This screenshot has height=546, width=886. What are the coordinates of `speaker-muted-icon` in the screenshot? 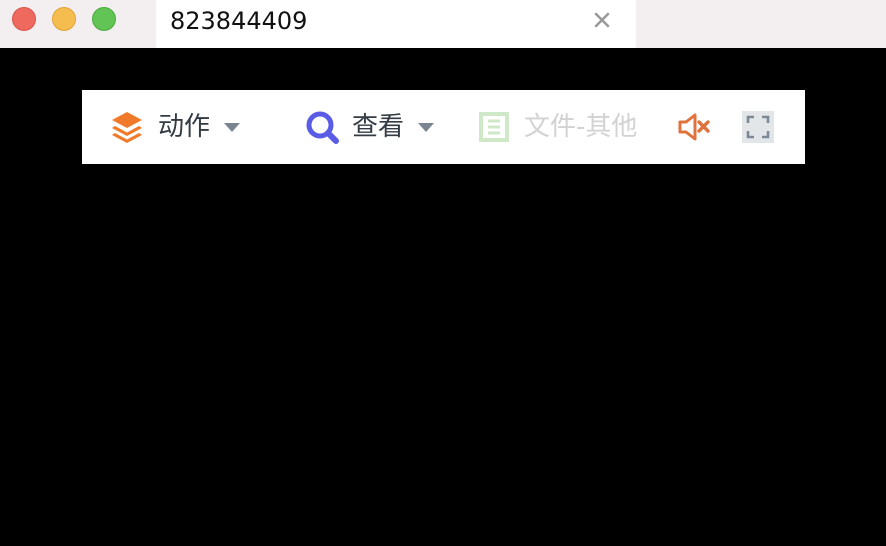 It's located at (694, 127).